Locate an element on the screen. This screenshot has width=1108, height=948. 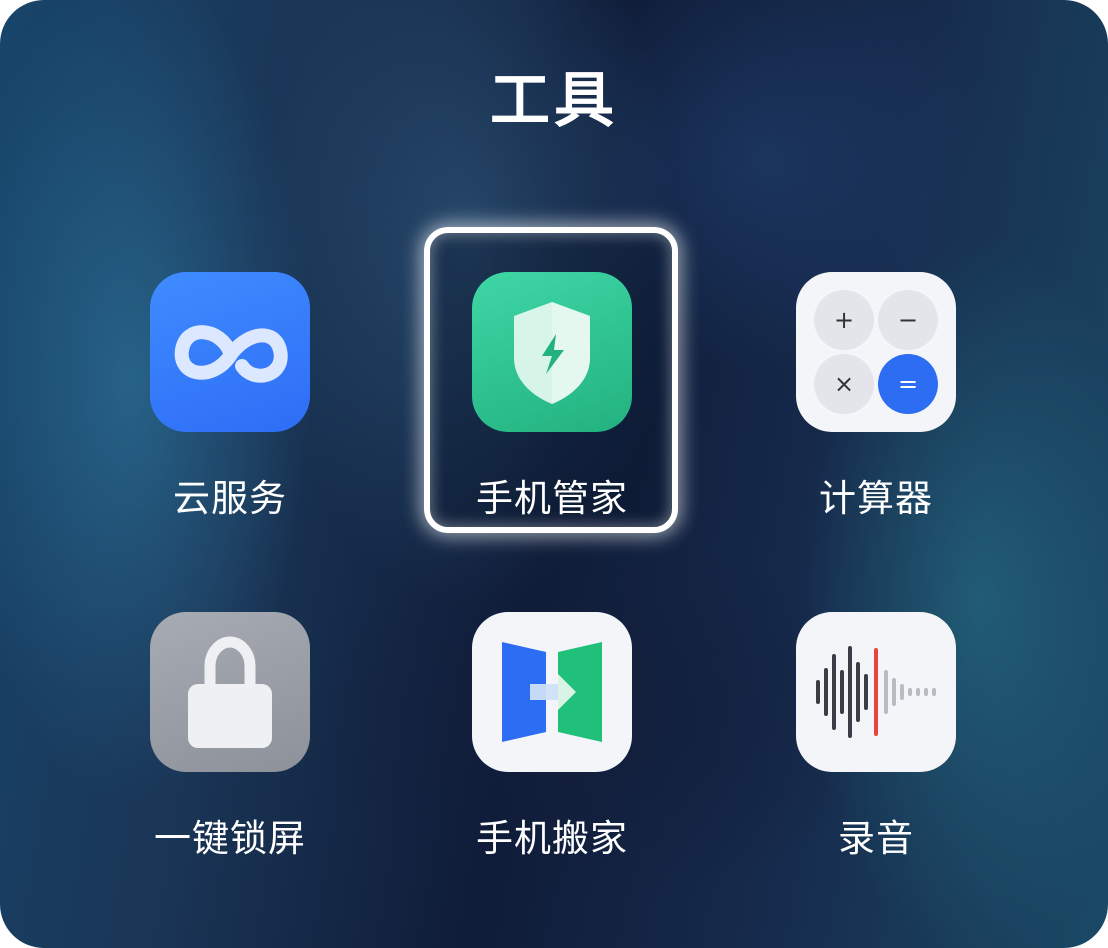
app-label: 录音 is located at coordinates (876, 838).